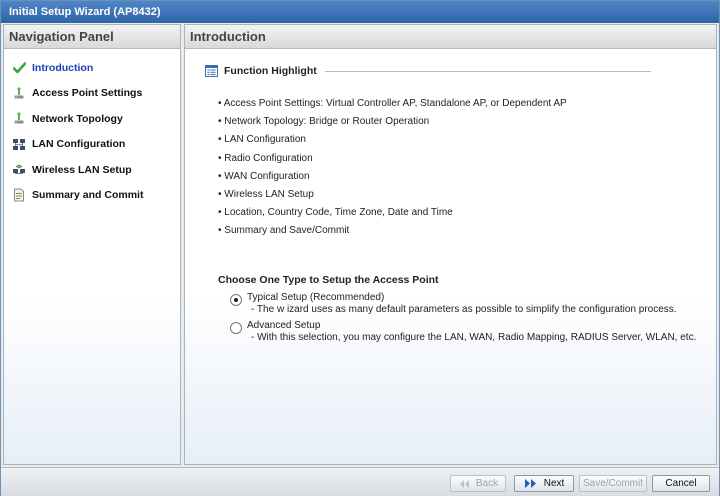  Describe the element at coordinates (360, 481) in the screenshot. I see `button-bar: Back Next Save/Commit Cancel` at that location.